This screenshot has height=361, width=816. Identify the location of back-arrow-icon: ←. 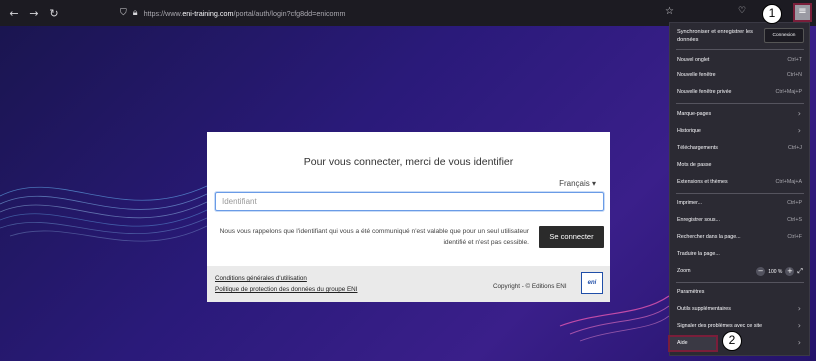
(14, 13).